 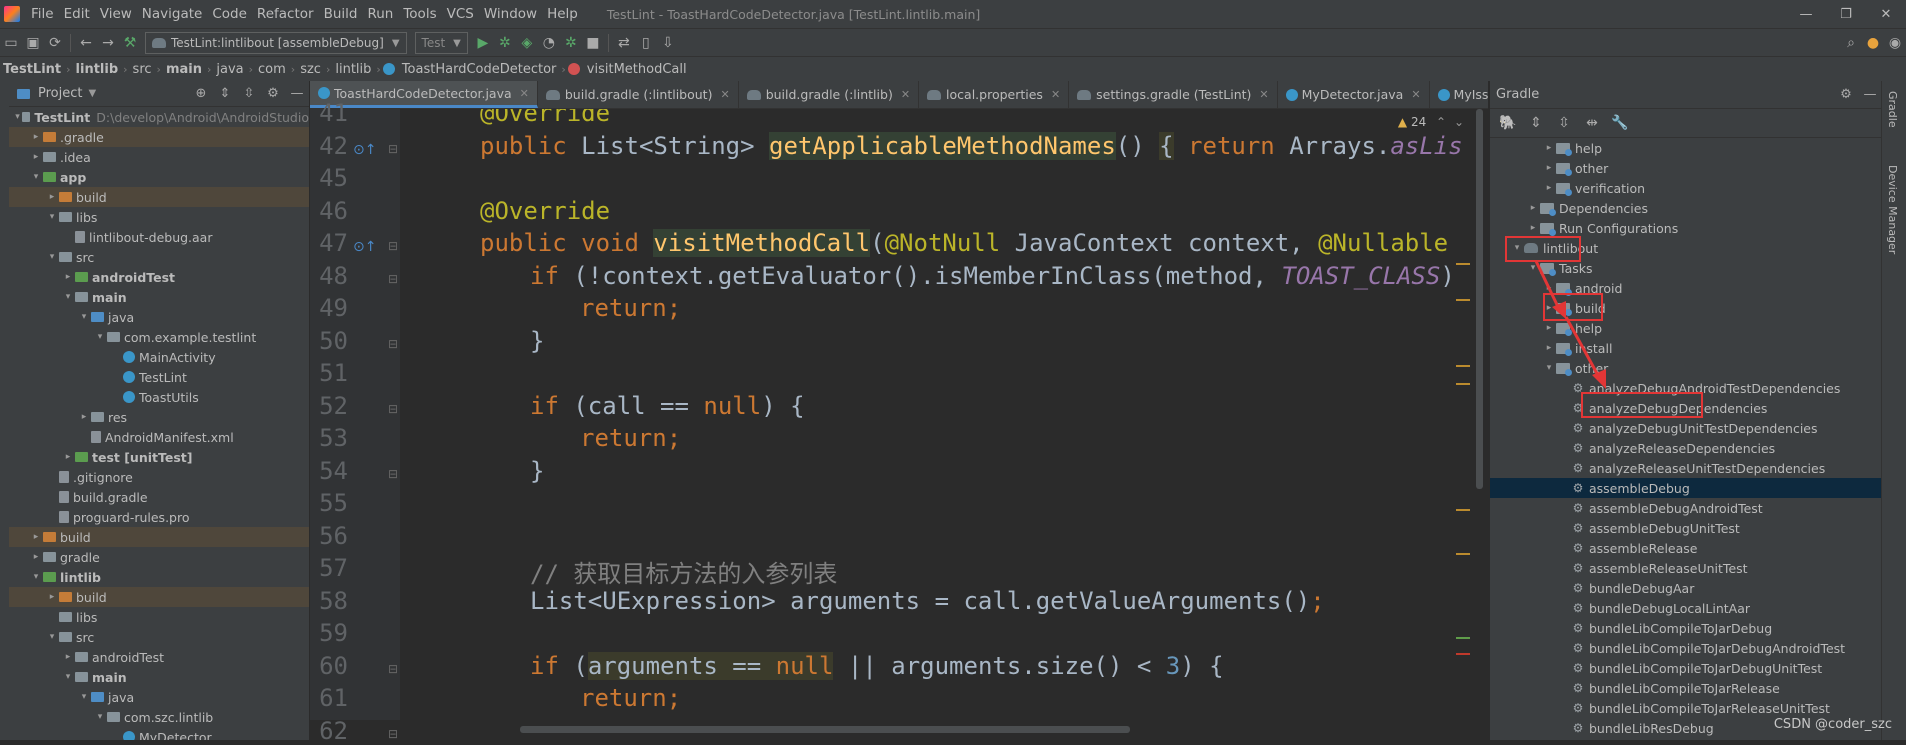 I want to click on project-panel-title: Project, so click(x=60, y=93).